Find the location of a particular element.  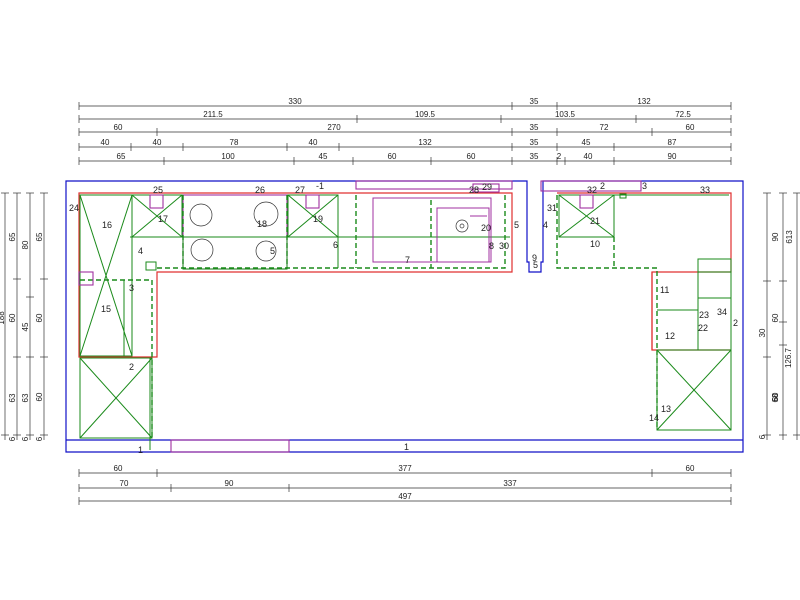

dim-left-c4-1: 188 is located at coordinates (3, 318).